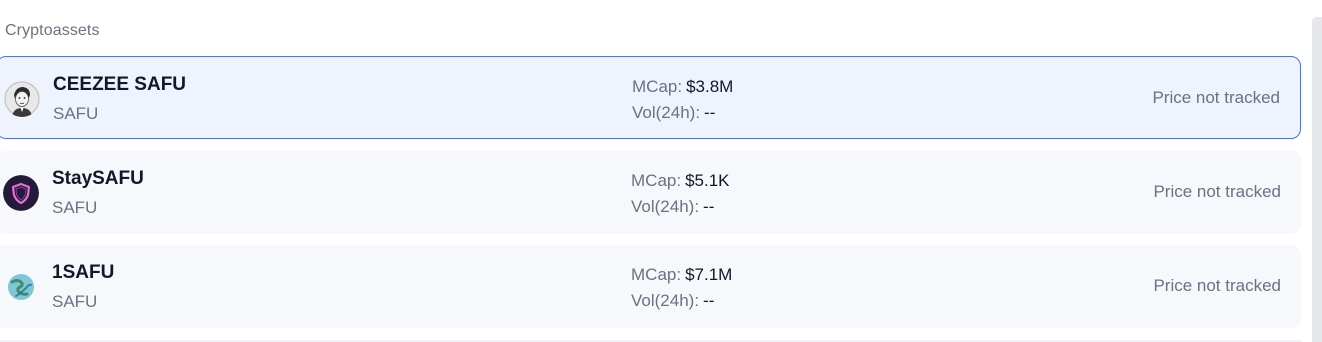 The width and height of the screenshot is (1322, 342). Describe the element at coordinates (120, 84) in the screenshot. I see `asset-name: CEEZEE SAFU` at that location.